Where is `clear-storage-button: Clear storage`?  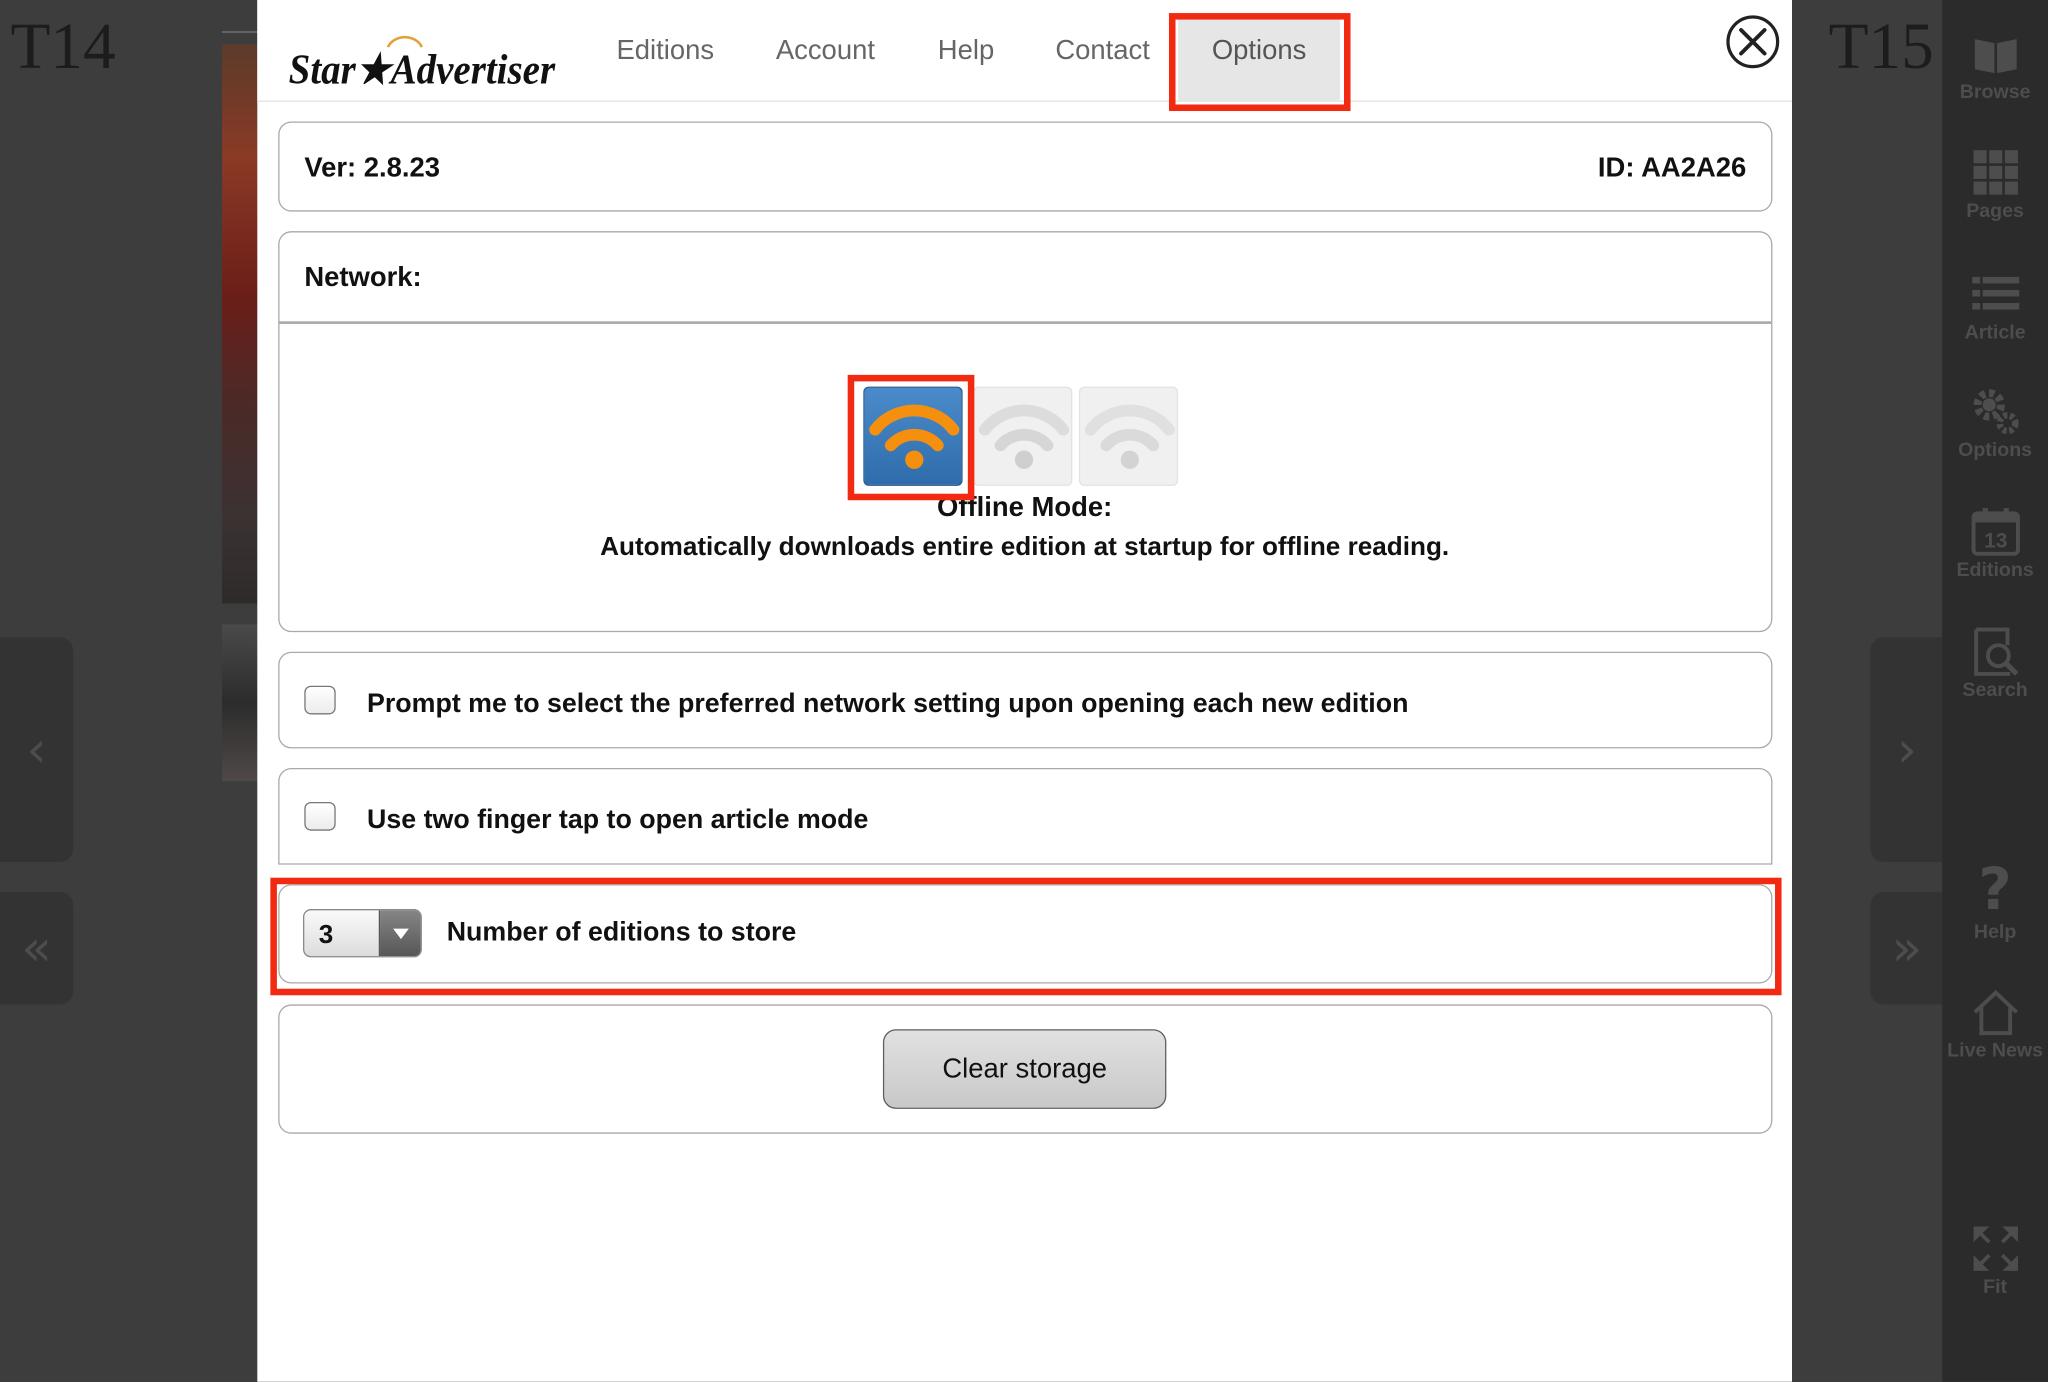
clear-storage-button: Clear storage is located at coordinates (1024, 1069).